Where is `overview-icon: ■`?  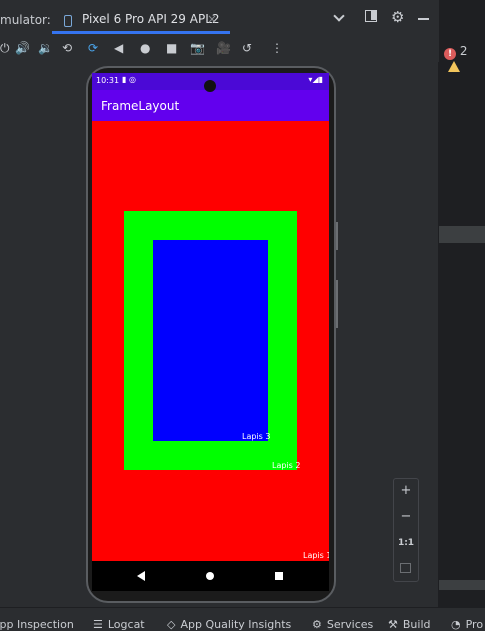 overview-icon: ■ is located at coordinates (171, 48).